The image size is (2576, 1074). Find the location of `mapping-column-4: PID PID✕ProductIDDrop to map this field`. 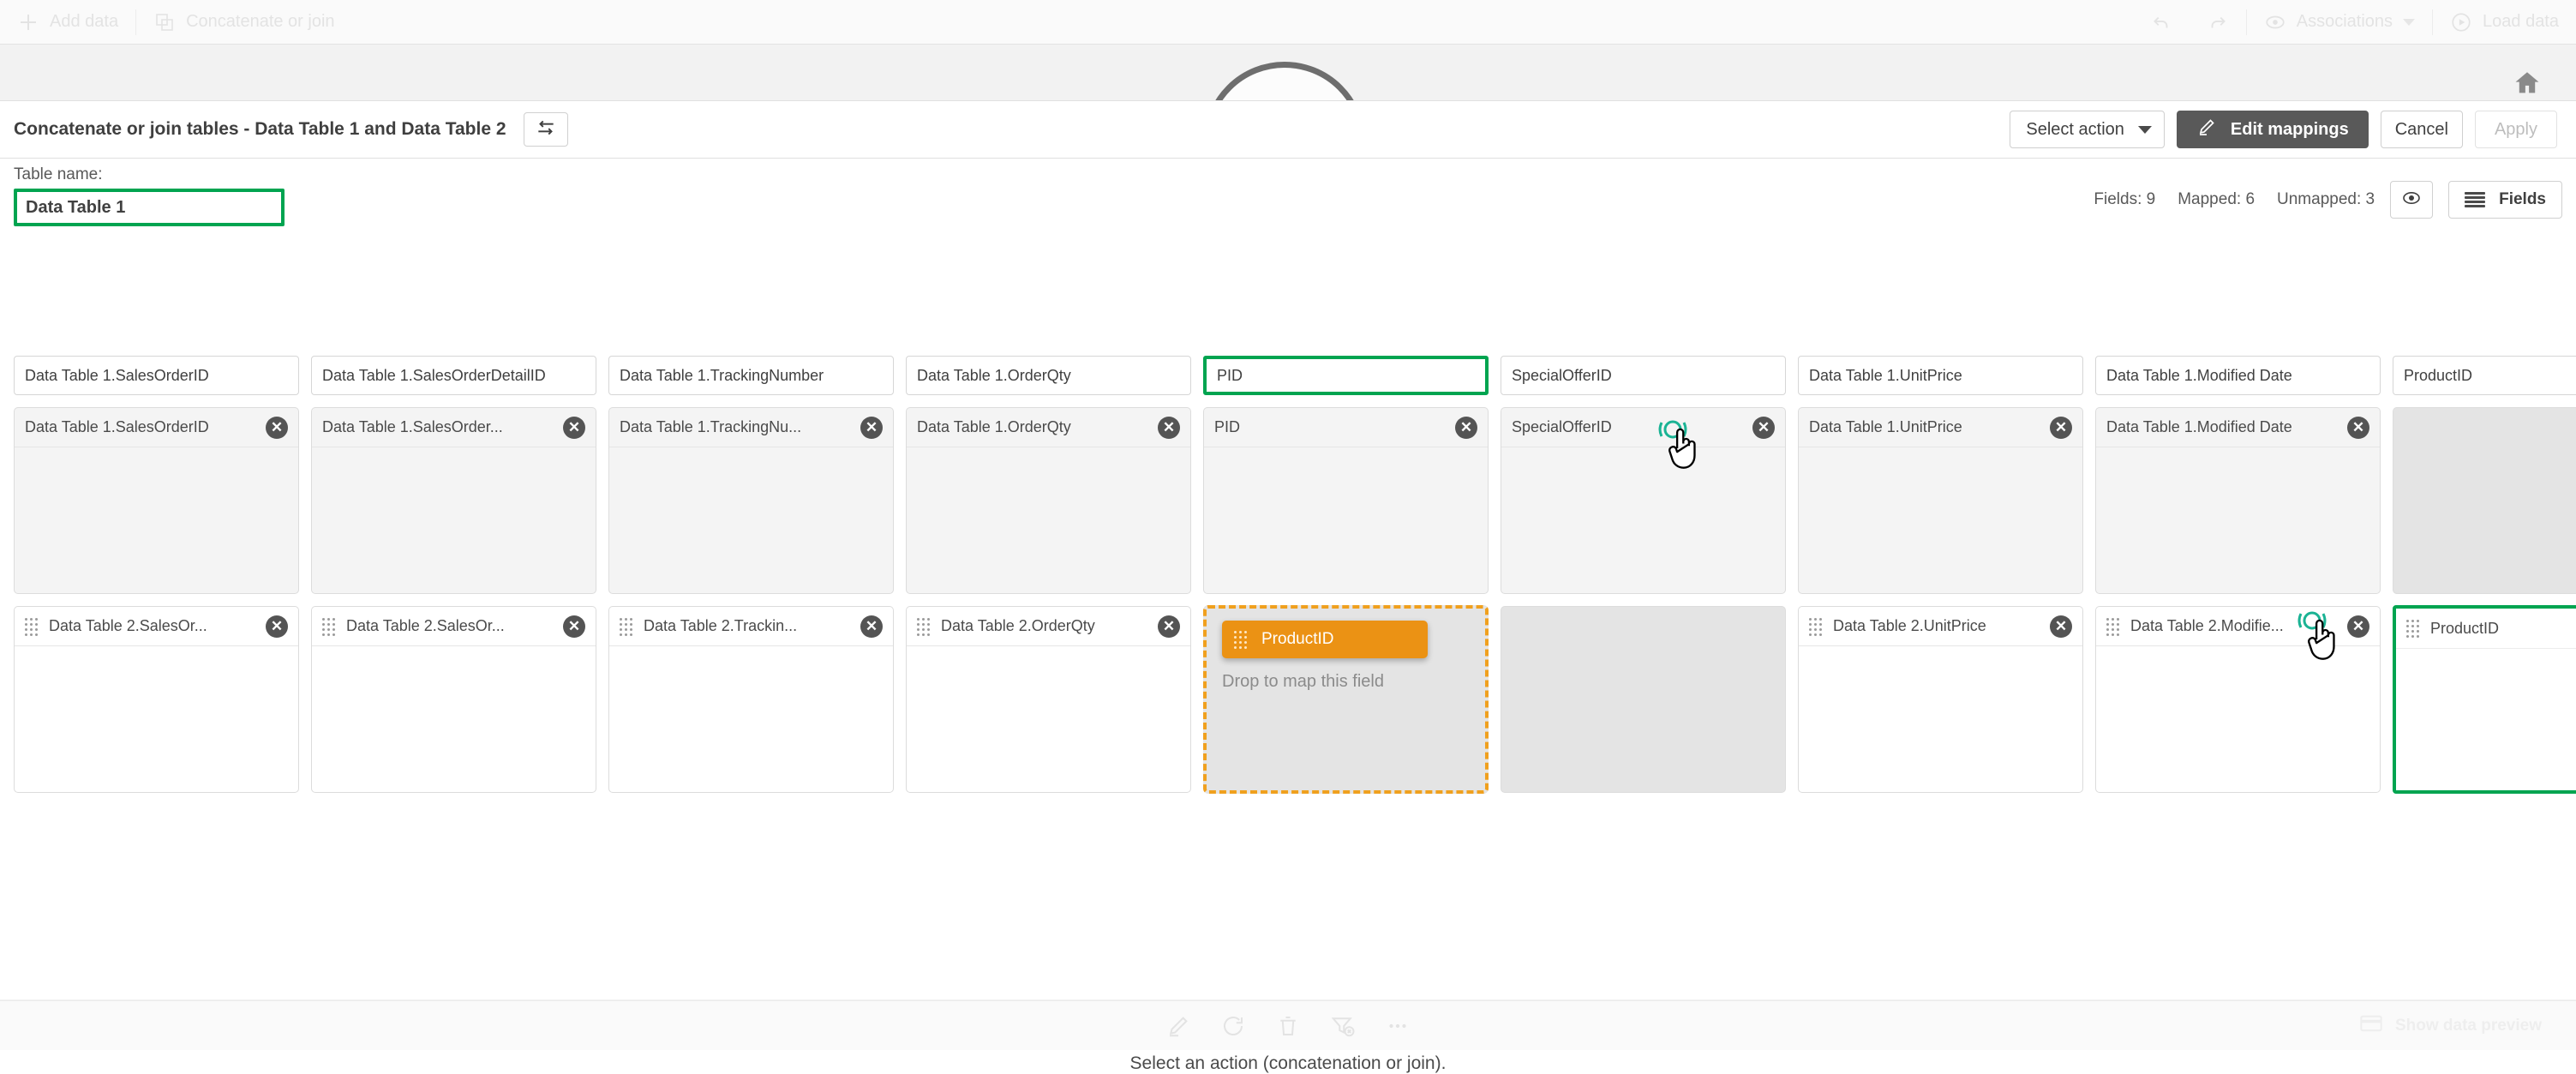

mapping-column-4: PID PID✕ProductIDDrop to map this field is located at coordinates (1346, 575).